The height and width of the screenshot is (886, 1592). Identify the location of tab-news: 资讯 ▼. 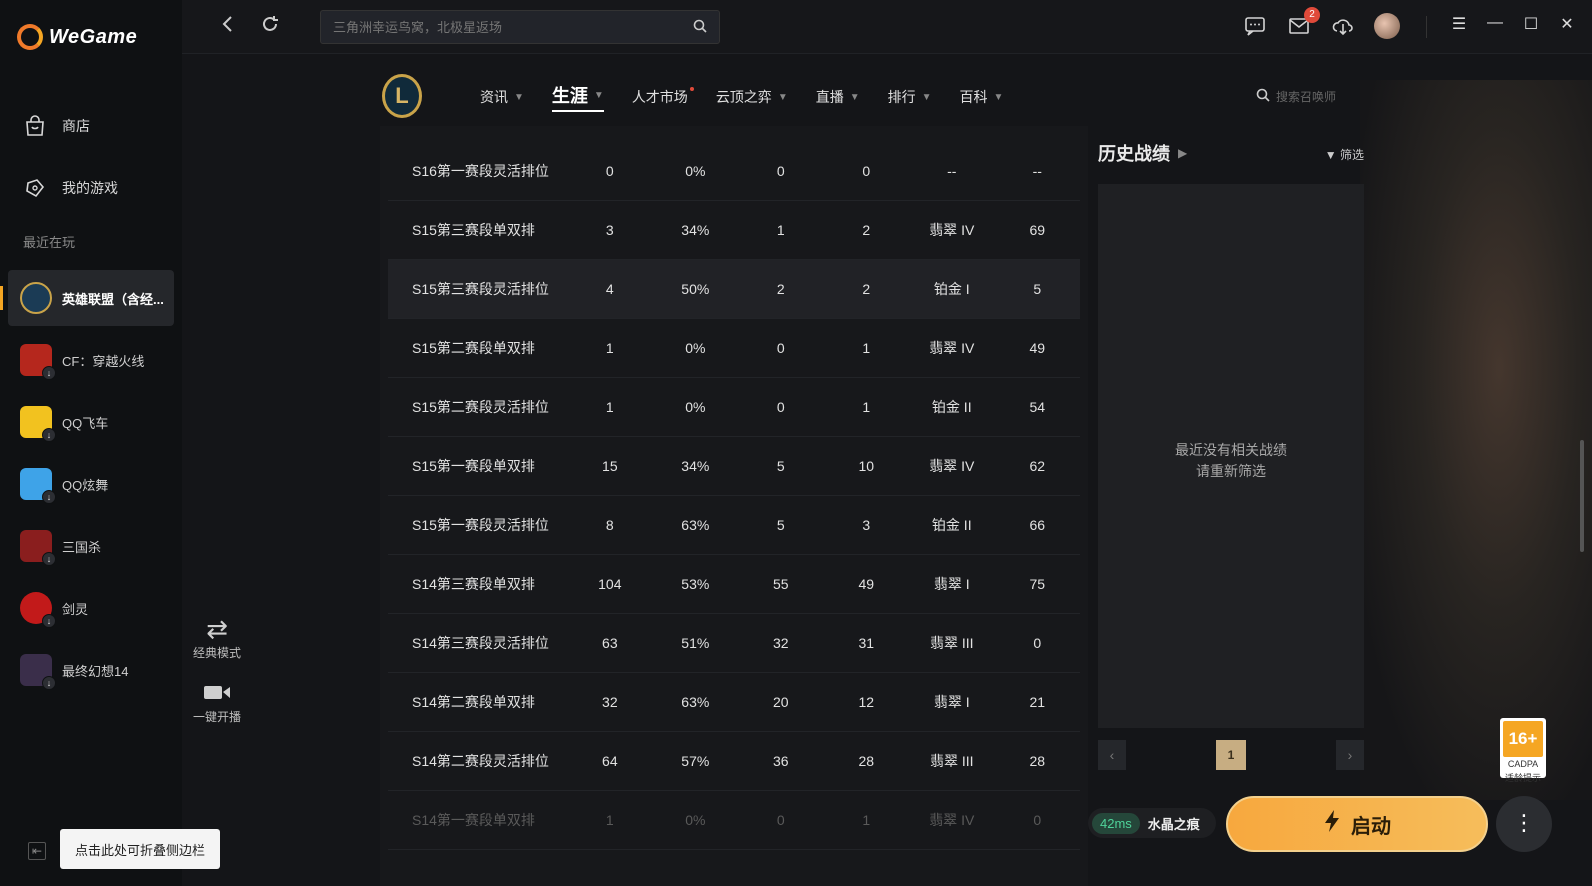
(502, 97).